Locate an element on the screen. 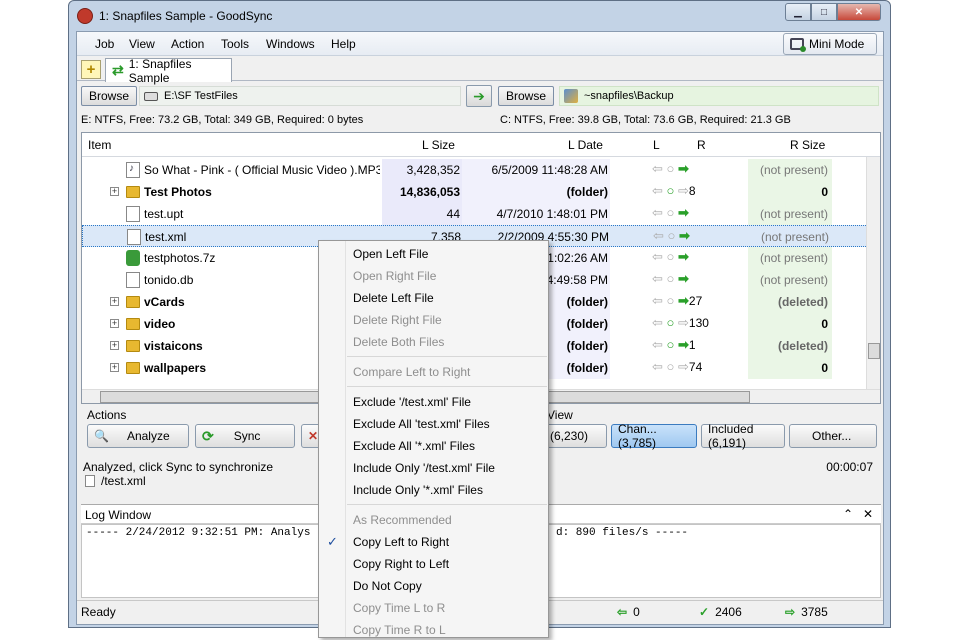  current-file: /test.xml is located at coordinates (115, 481).